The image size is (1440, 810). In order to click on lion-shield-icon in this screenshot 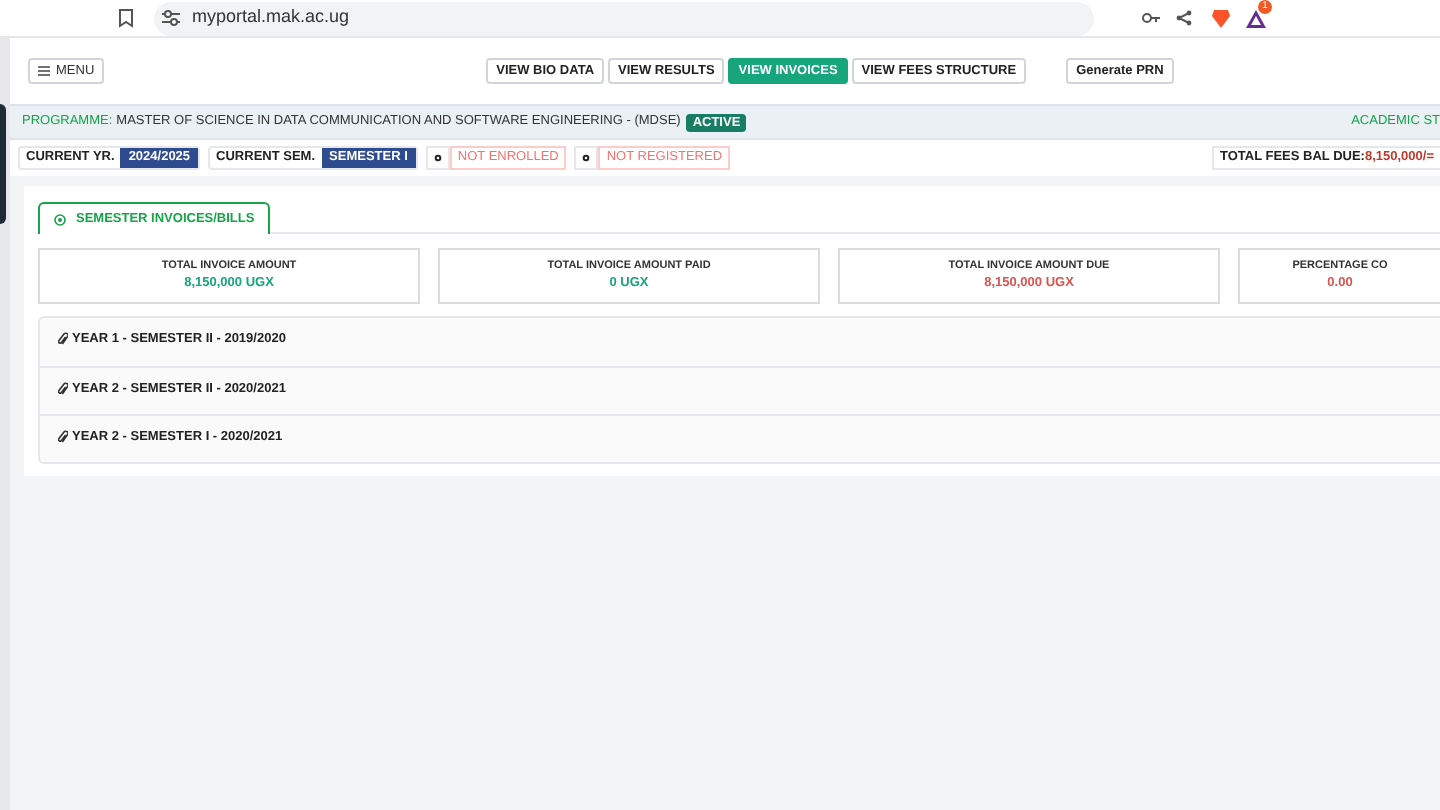, I will do `click(1221, 18)`.